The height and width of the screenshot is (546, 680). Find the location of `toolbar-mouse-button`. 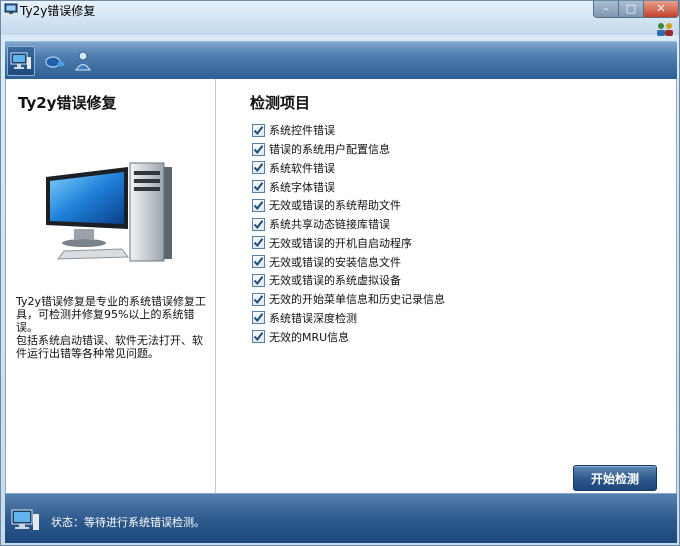

toolbar-mouse-button is located at coordinates (55, 61).